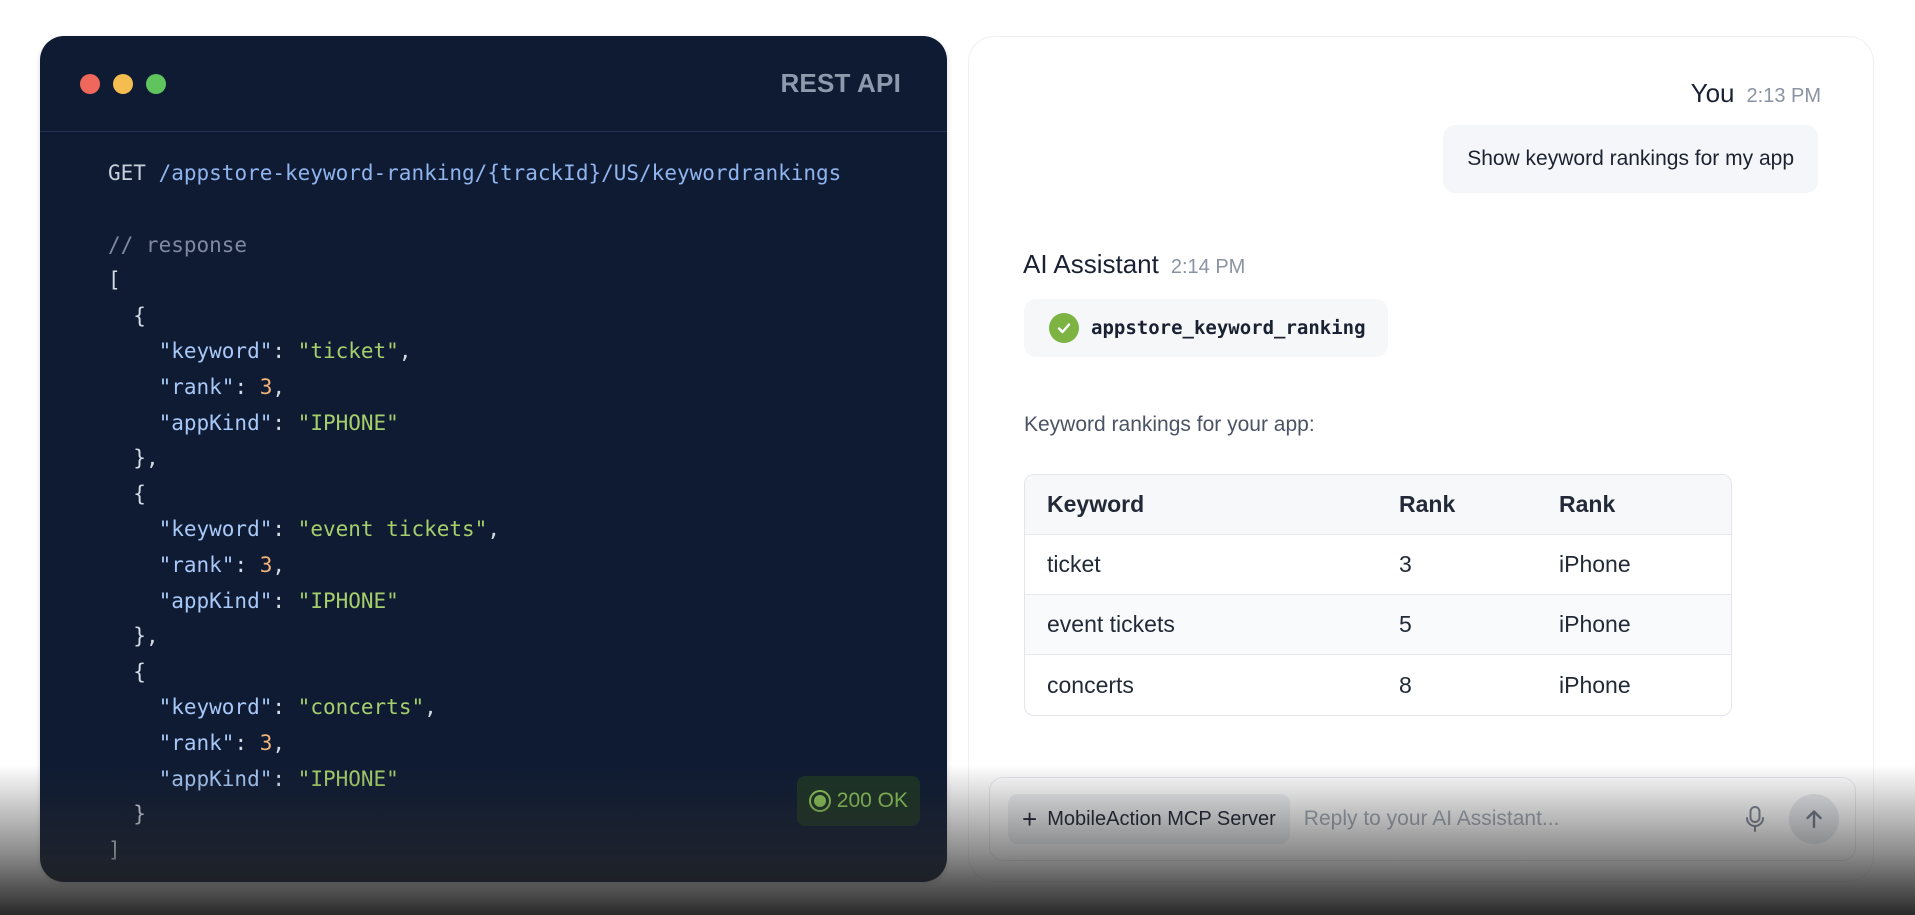 Image resolution: width=1915 pixels, height=915 pixels. I want to click on mcp-server-label: MobileAction MCP Server, so click(1161, 818).